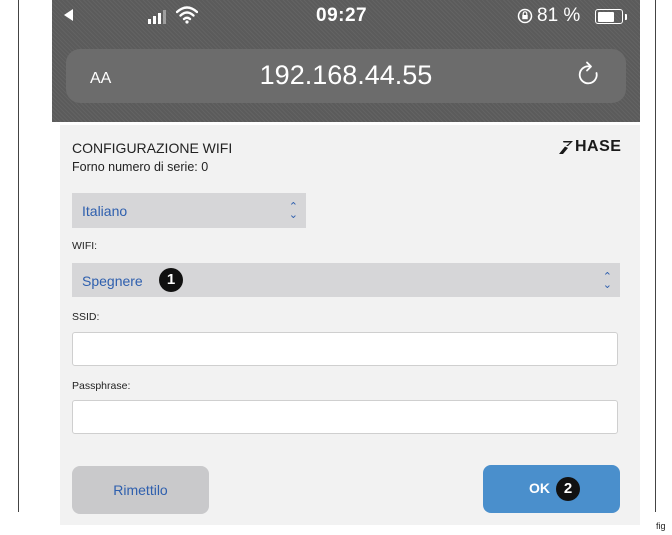 This screenshot has width=672, height=535. Describe the element at coordinates (86, 317) in the screenshot. I see `ssid-label: SSID:` at that location.